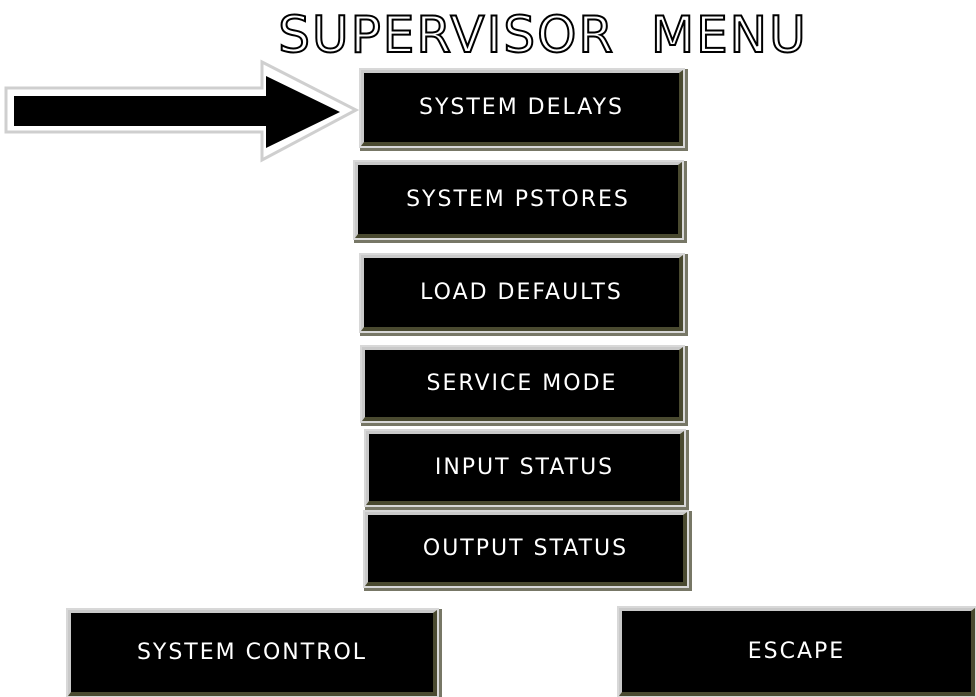  What do you see at coordinates (182, 111) in the screenshot?
I see `right-arrow-icon` at bounding box center [182, 111].